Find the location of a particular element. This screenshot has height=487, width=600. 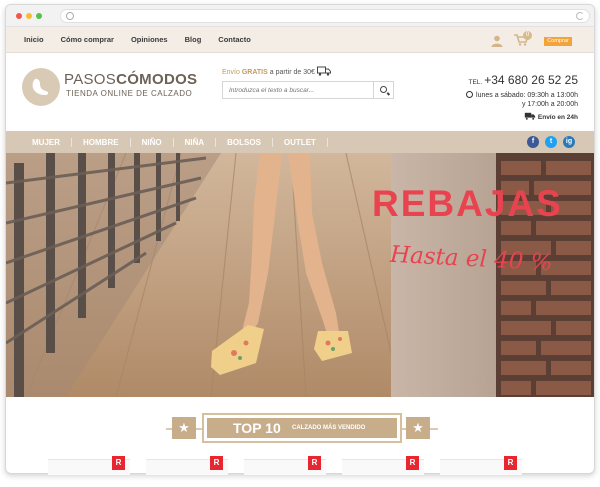

delivery-truck-icon is located at coordinates (530, 116).